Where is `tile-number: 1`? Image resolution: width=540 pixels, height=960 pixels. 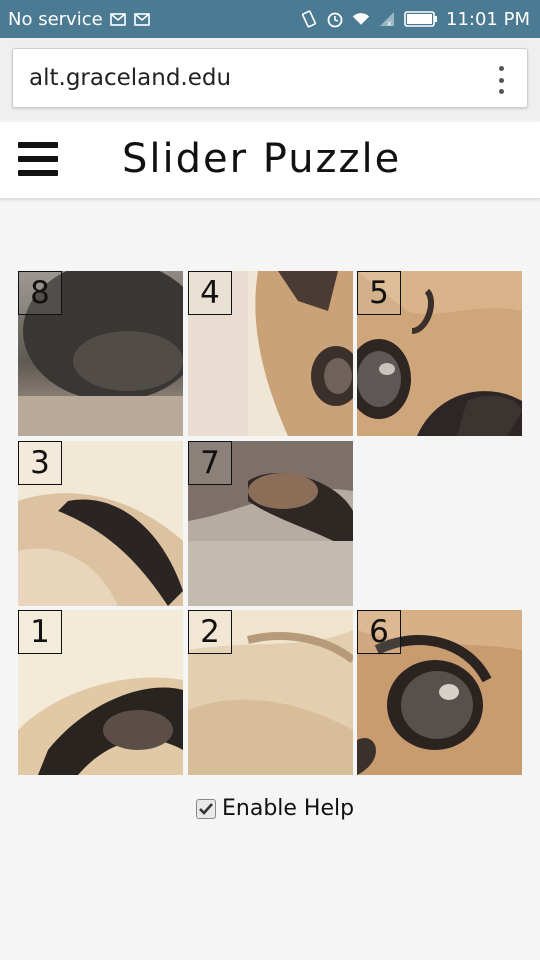 tile-number: 1 is located at coordinates (40, 632).